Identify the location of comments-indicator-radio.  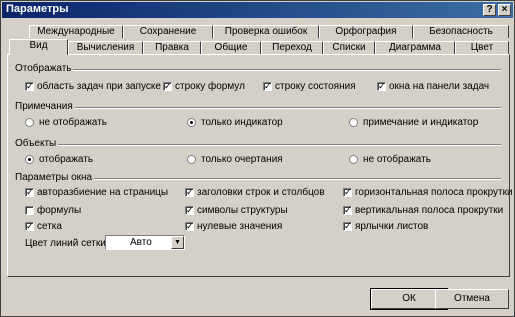
(191, 122).